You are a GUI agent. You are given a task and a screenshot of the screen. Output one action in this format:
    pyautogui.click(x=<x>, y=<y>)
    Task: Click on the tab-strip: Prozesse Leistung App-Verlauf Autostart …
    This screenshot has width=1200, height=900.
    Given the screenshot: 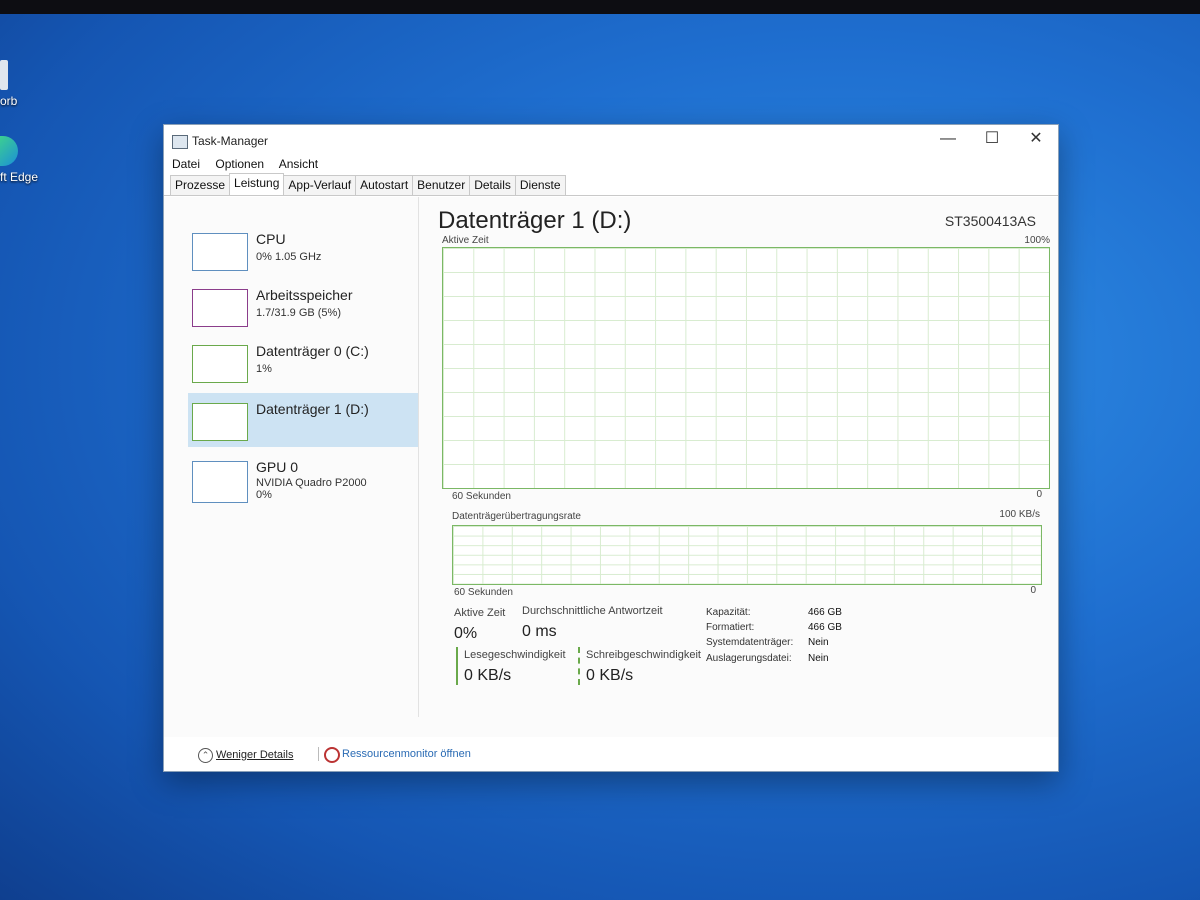 What is the action you would take?
    pyautogui.click(x=611, y=184)
    